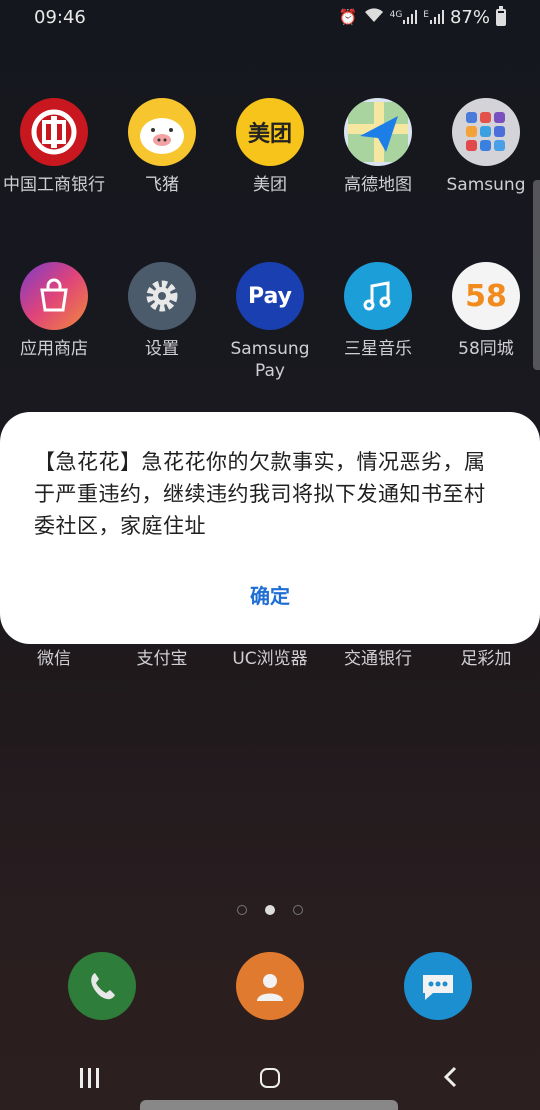 This screenshot has height=1110, width=540. I want to click on app-fliggy: 飞猪, so click(162, 147).